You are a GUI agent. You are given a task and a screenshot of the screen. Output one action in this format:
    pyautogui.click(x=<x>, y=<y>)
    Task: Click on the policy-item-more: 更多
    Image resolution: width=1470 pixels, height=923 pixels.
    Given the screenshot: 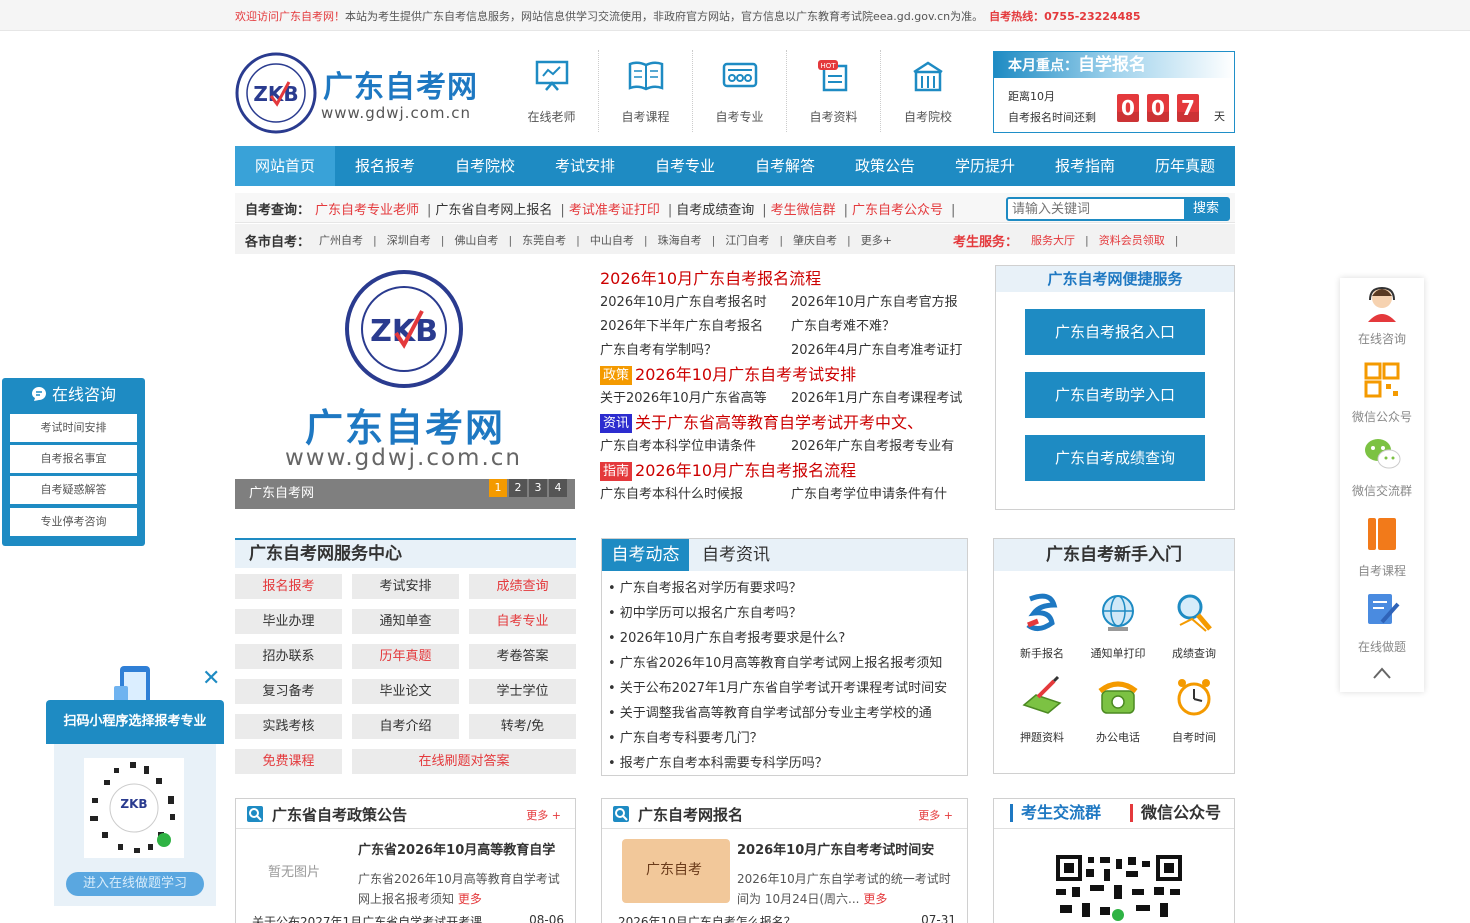 What is the action you would take?
    pyautogui.click(x=470, y=899)
    